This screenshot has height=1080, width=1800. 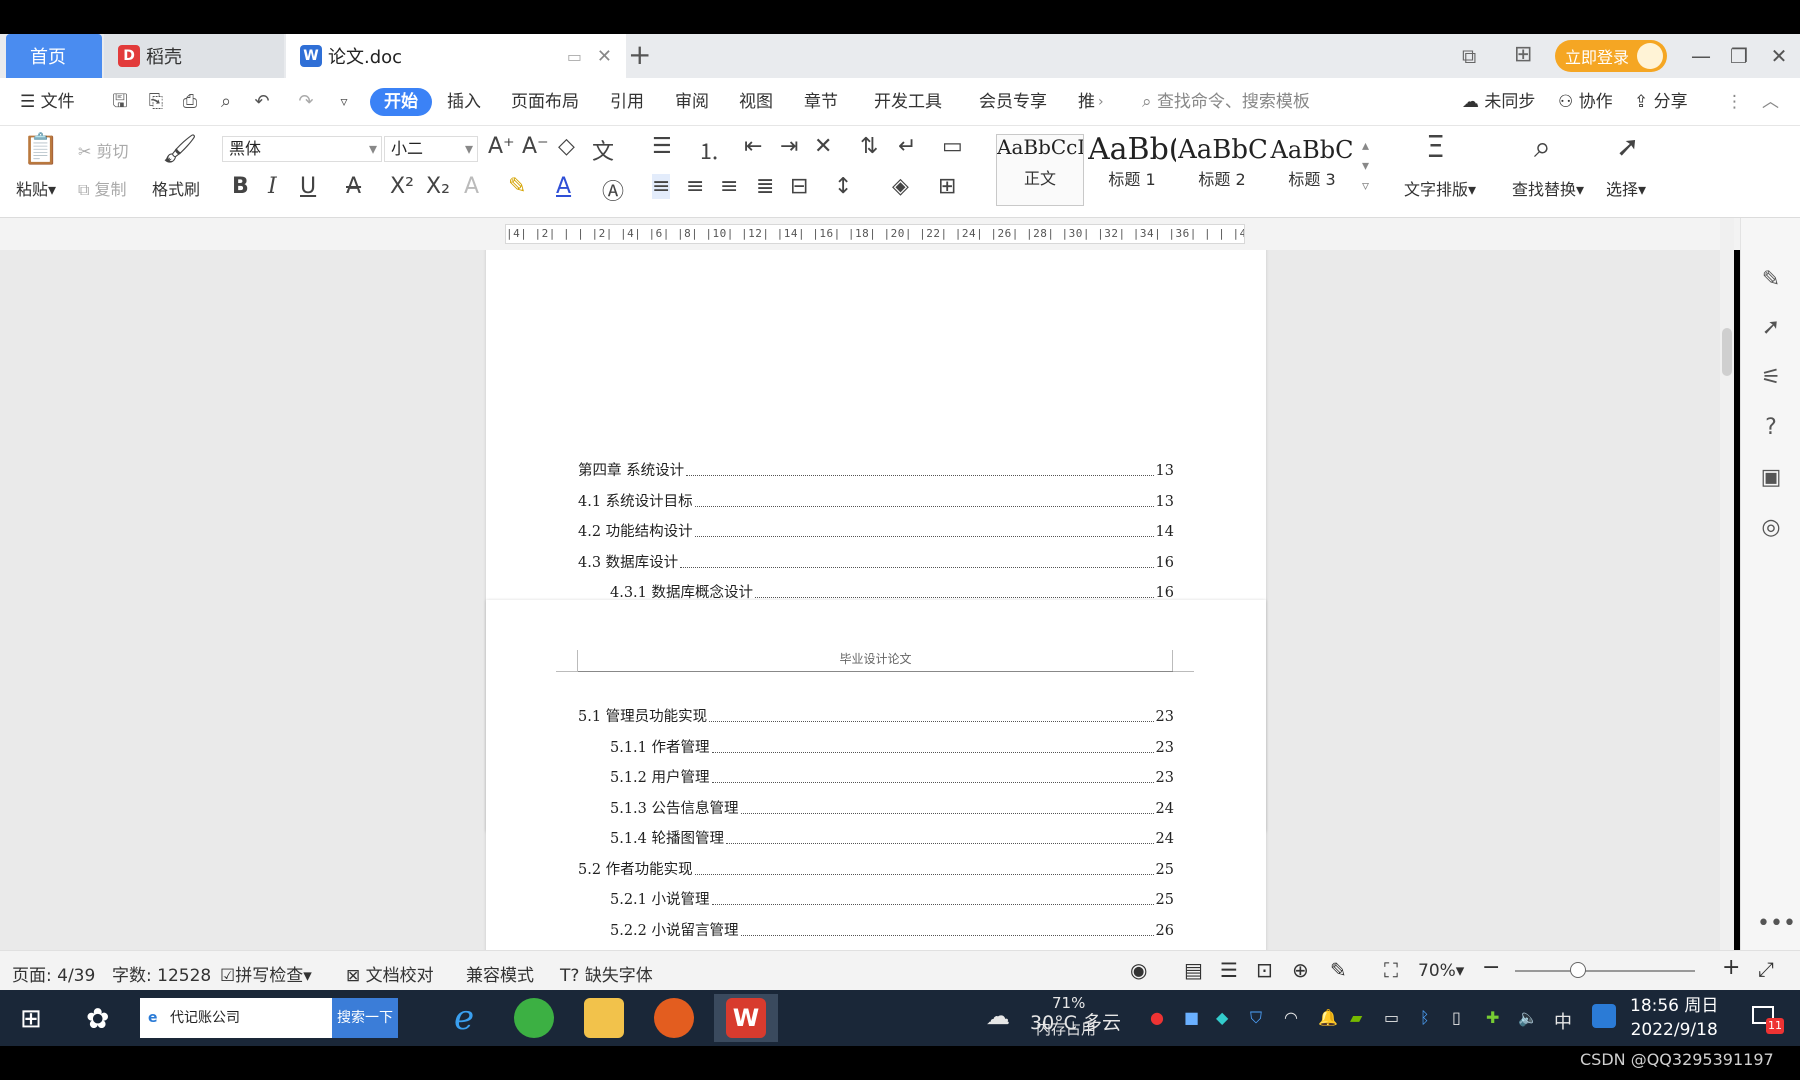 I want to click on ime-indicator: 中, so click(x=1563, y=1021).